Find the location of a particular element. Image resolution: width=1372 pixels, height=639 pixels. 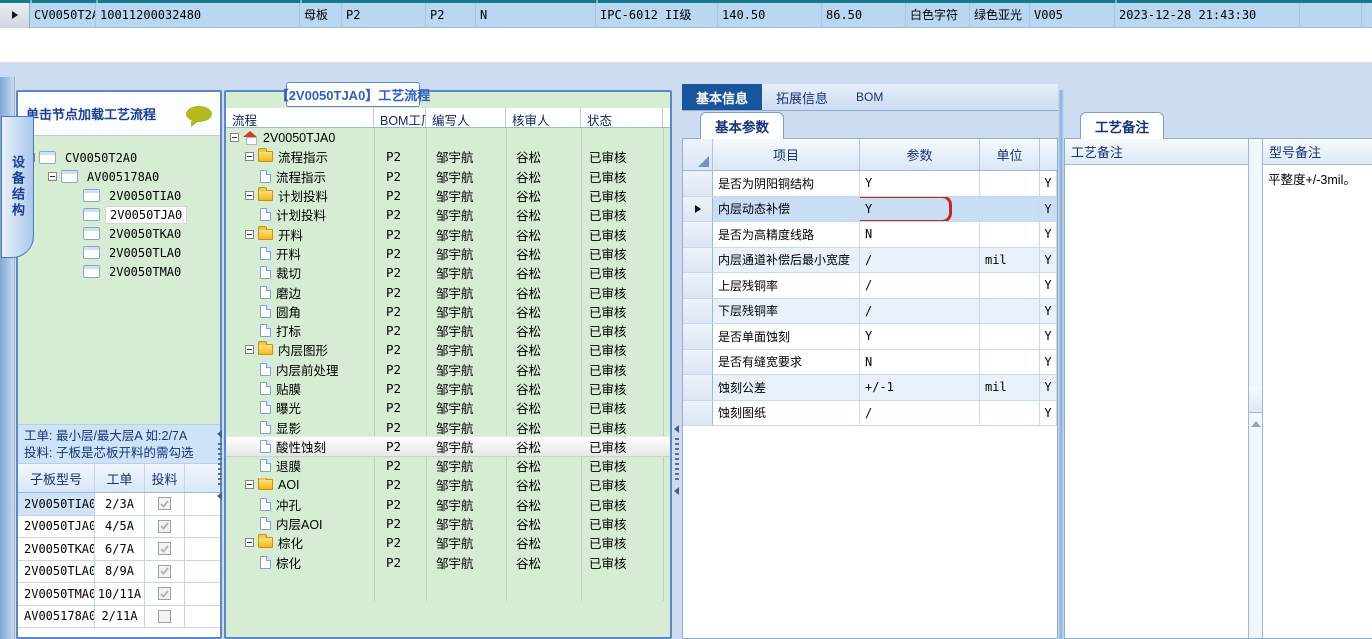

flow-row: 内层图形 P2 邹宇航 谷松 已审核 is located at coordinates (448, 349).